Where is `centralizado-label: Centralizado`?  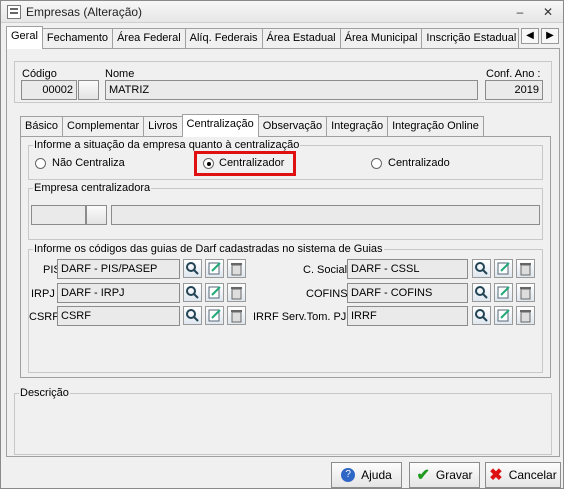
centralizado-label: Centralizado is located at coordinates (419, 163).